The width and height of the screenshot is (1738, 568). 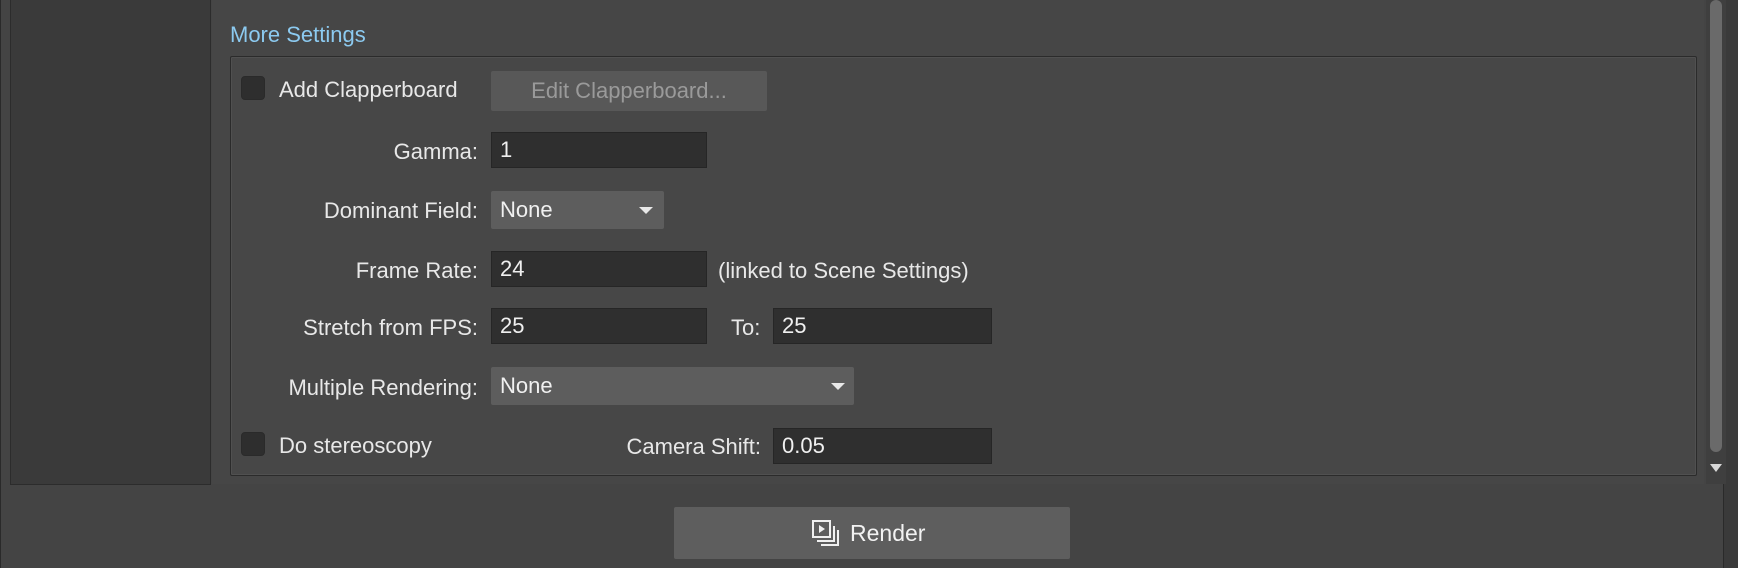 What do you see at coordinates (526, 385) in the screenshot?
I see `multiple-rendering-value: None` at bounding box center [526, 385].